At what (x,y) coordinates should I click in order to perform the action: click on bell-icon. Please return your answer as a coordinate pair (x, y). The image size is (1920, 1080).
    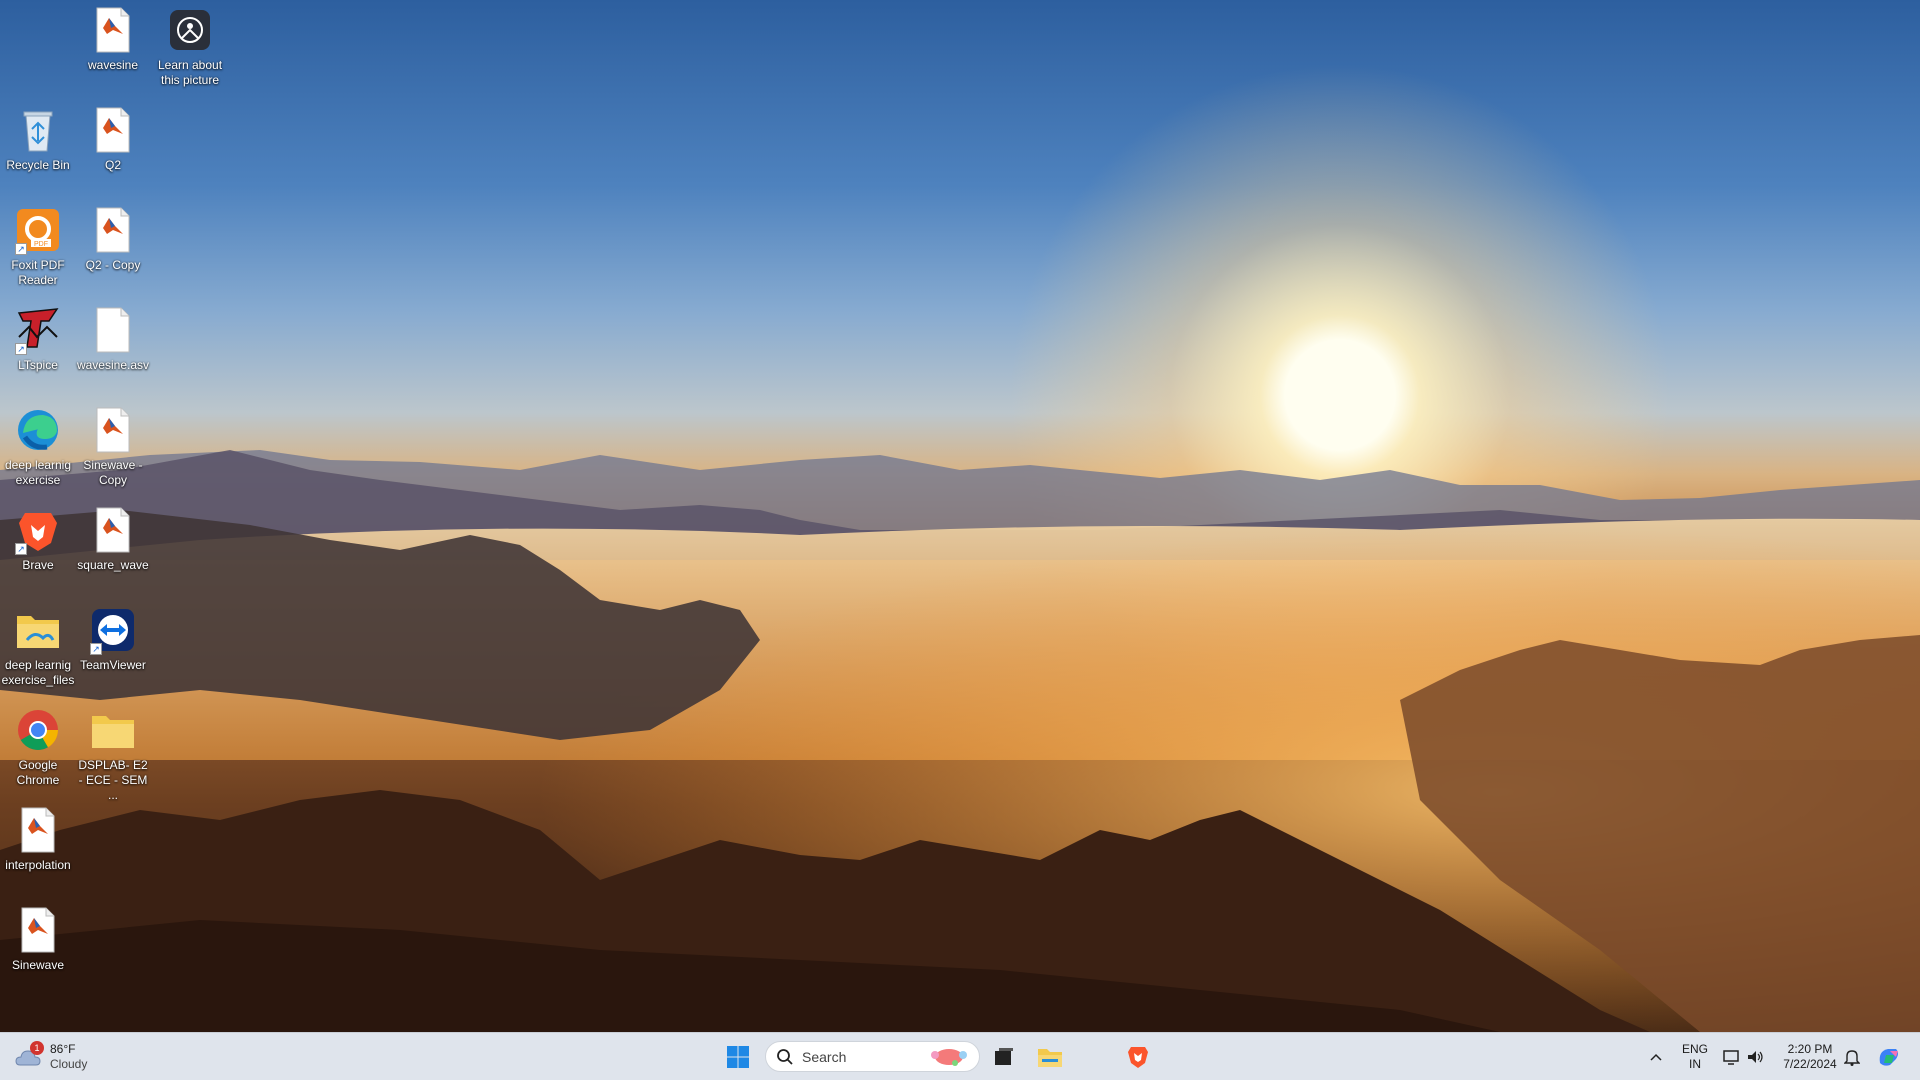
    Looking at the image, I should click on (1852, 1058).